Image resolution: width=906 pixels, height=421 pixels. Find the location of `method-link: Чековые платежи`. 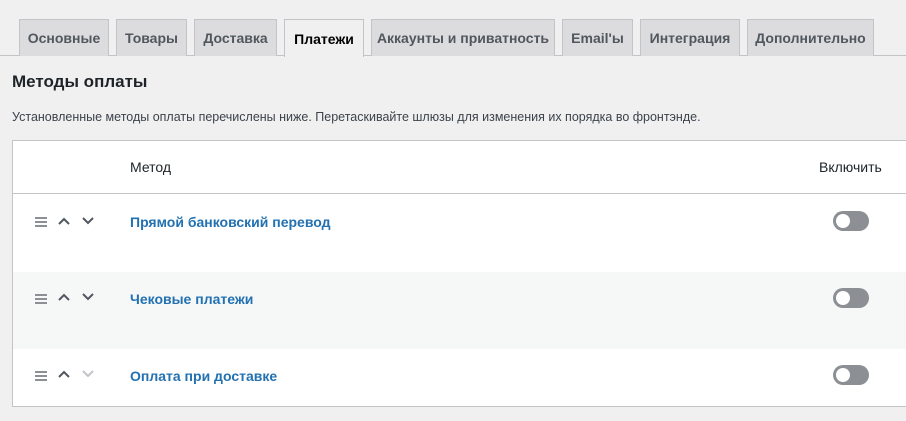

method-link: Чековые платежи is located at coordinates (191, 299).